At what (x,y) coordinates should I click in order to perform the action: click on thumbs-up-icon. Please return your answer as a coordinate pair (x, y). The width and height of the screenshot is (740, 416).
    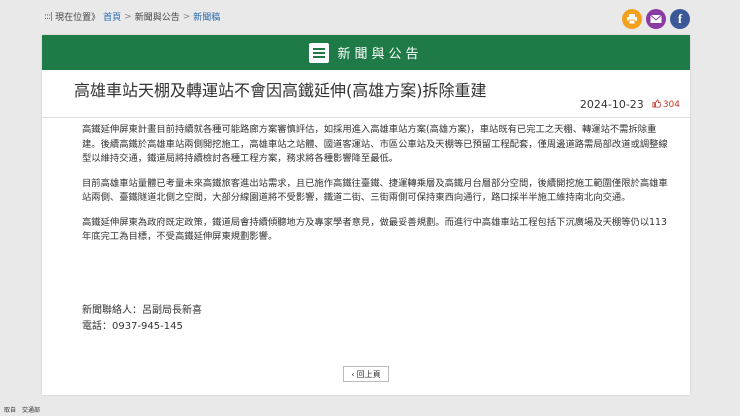
    Looking at the image, I should click on (657, 104).